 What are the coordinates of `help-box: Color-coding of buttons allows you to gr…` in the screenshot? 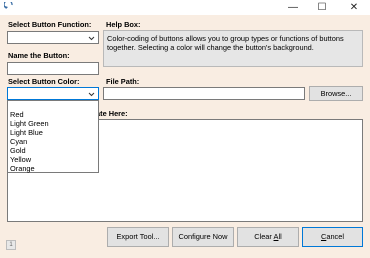 It's located at (233, 48).